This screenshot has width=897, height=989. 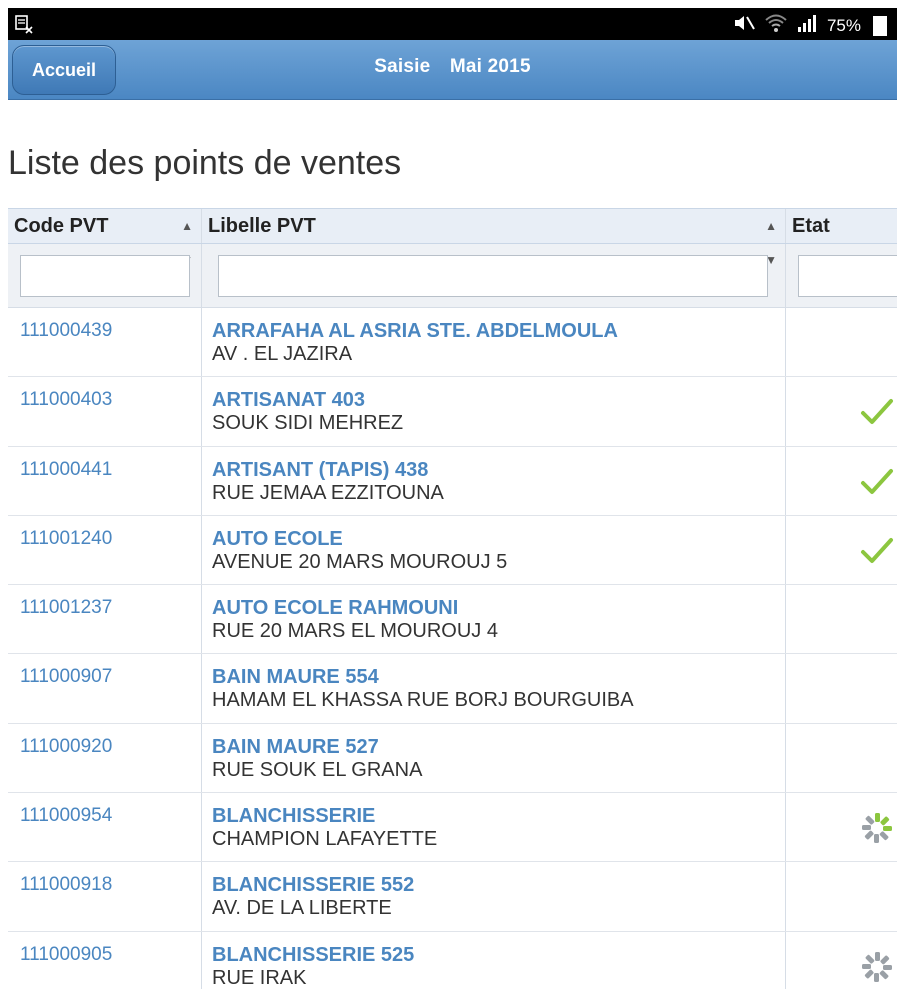 I want to click on libelle-cell: ARTISANT (TAPIS) 438 RUE JEMAA EZZITOUNA, so click(x=494, y=480).